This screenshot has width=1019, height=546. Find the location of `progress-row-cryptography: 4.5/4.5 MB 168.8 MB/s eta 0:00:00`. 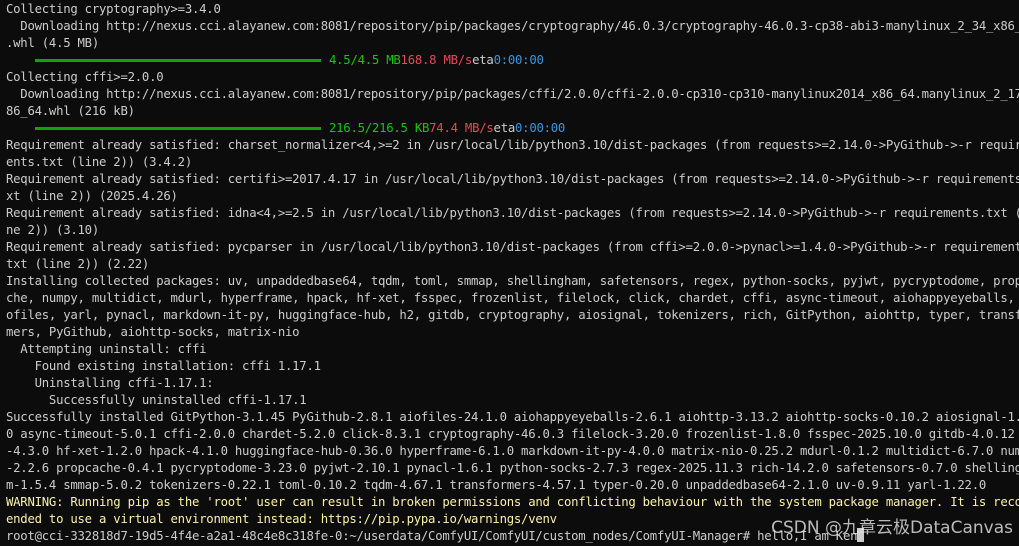

progress-row-cryptography: 4.5/4.5 MB 168.8 MB/s eta 0:00:00 is located at coordinates (512, 60).